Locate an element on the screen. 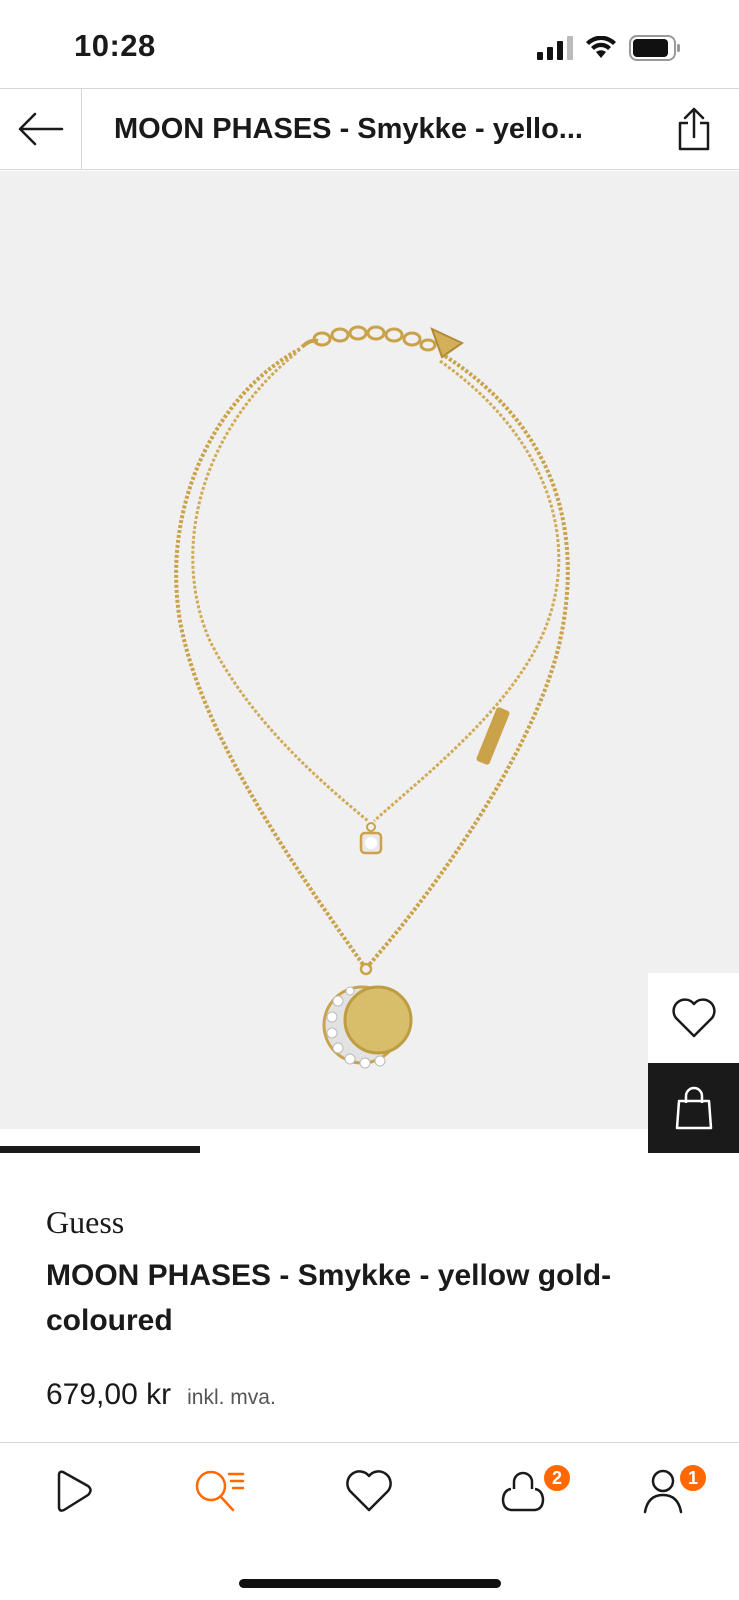 The width and height of the screenshot is (739, 1600). product-price: 679,00 kr is located at coordinates (109, 1394).